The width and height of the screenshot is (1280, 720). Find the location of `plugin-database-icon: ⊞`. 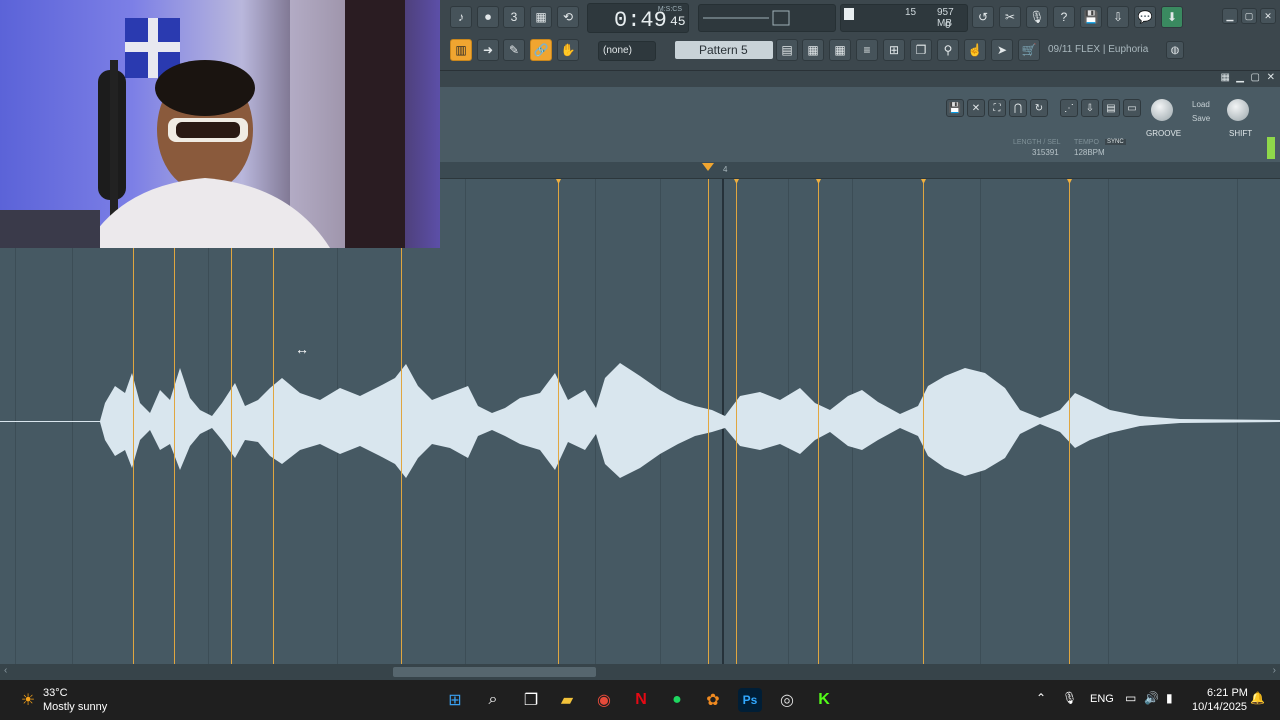

plugin-database-icon: ⊞ is located at coordinates (894, 50).